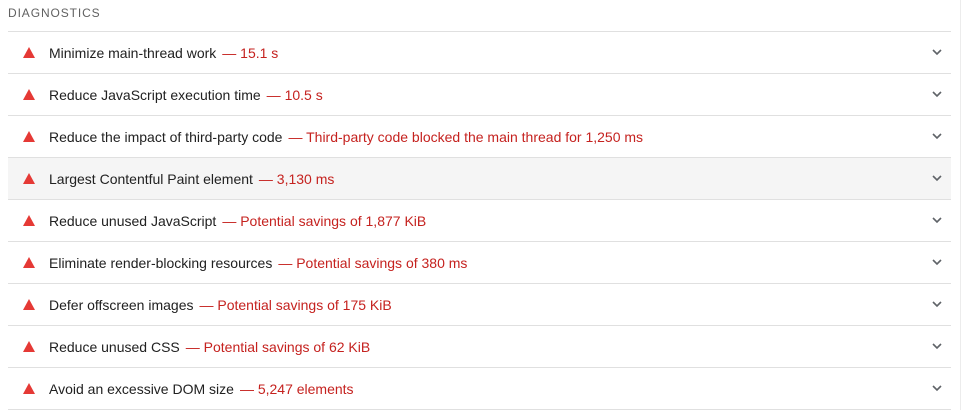 This screenshot has width=961, height=410. What do you see at coordinates (155, 94) in the screenshot?
I see `audit-title: Reduce JavaScript execution time` at bounding box center [155, 94].